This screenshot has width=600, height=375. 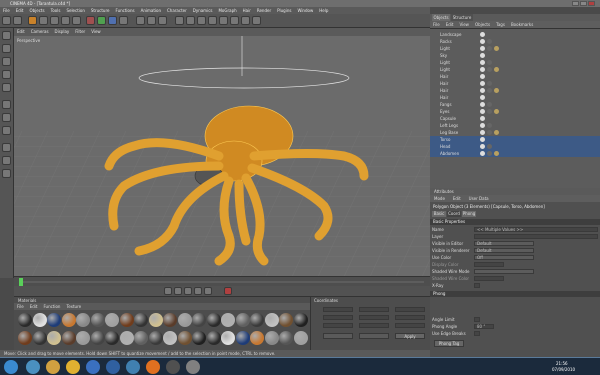 I want to click on coord-position-z, so click(x=338, y=325).